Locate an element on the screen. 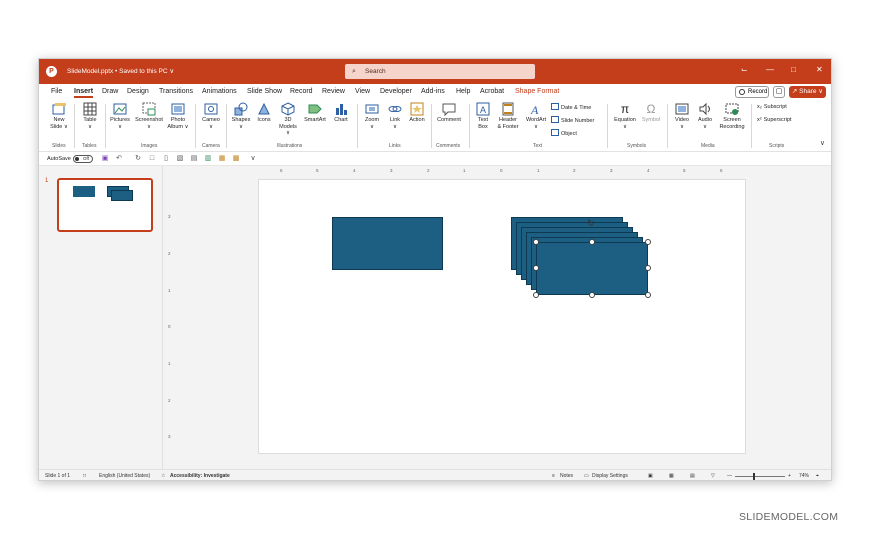 The image size is (870, 539). notes-button: Notes is located at coordinates (566, 476).